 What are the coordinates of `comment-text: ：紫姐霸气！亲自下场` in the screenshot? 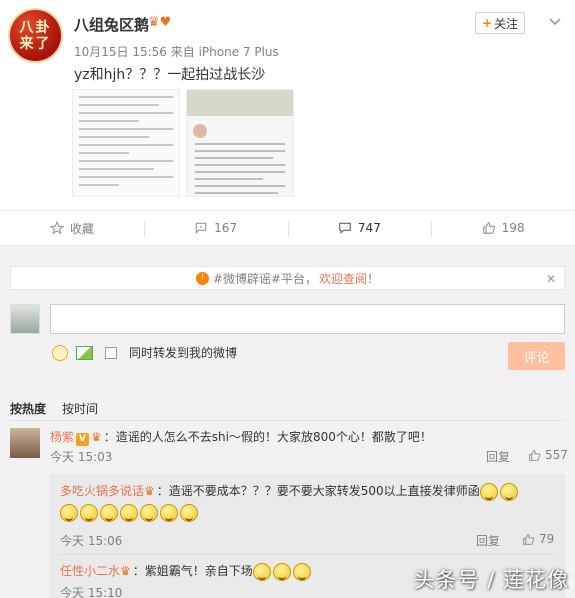 It's located at (192, 571).